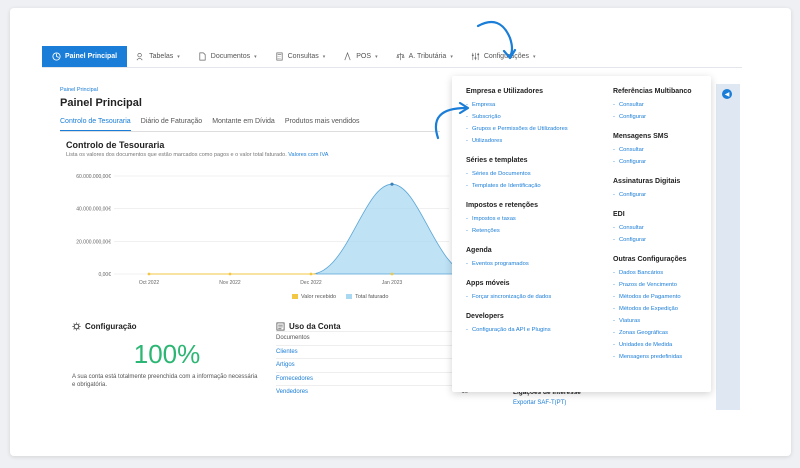  What do you see at coordinates (488, 283) in the screenshot?
I see `dropdown-group-heading: Apps móveis` at bounding box center [488, 283].